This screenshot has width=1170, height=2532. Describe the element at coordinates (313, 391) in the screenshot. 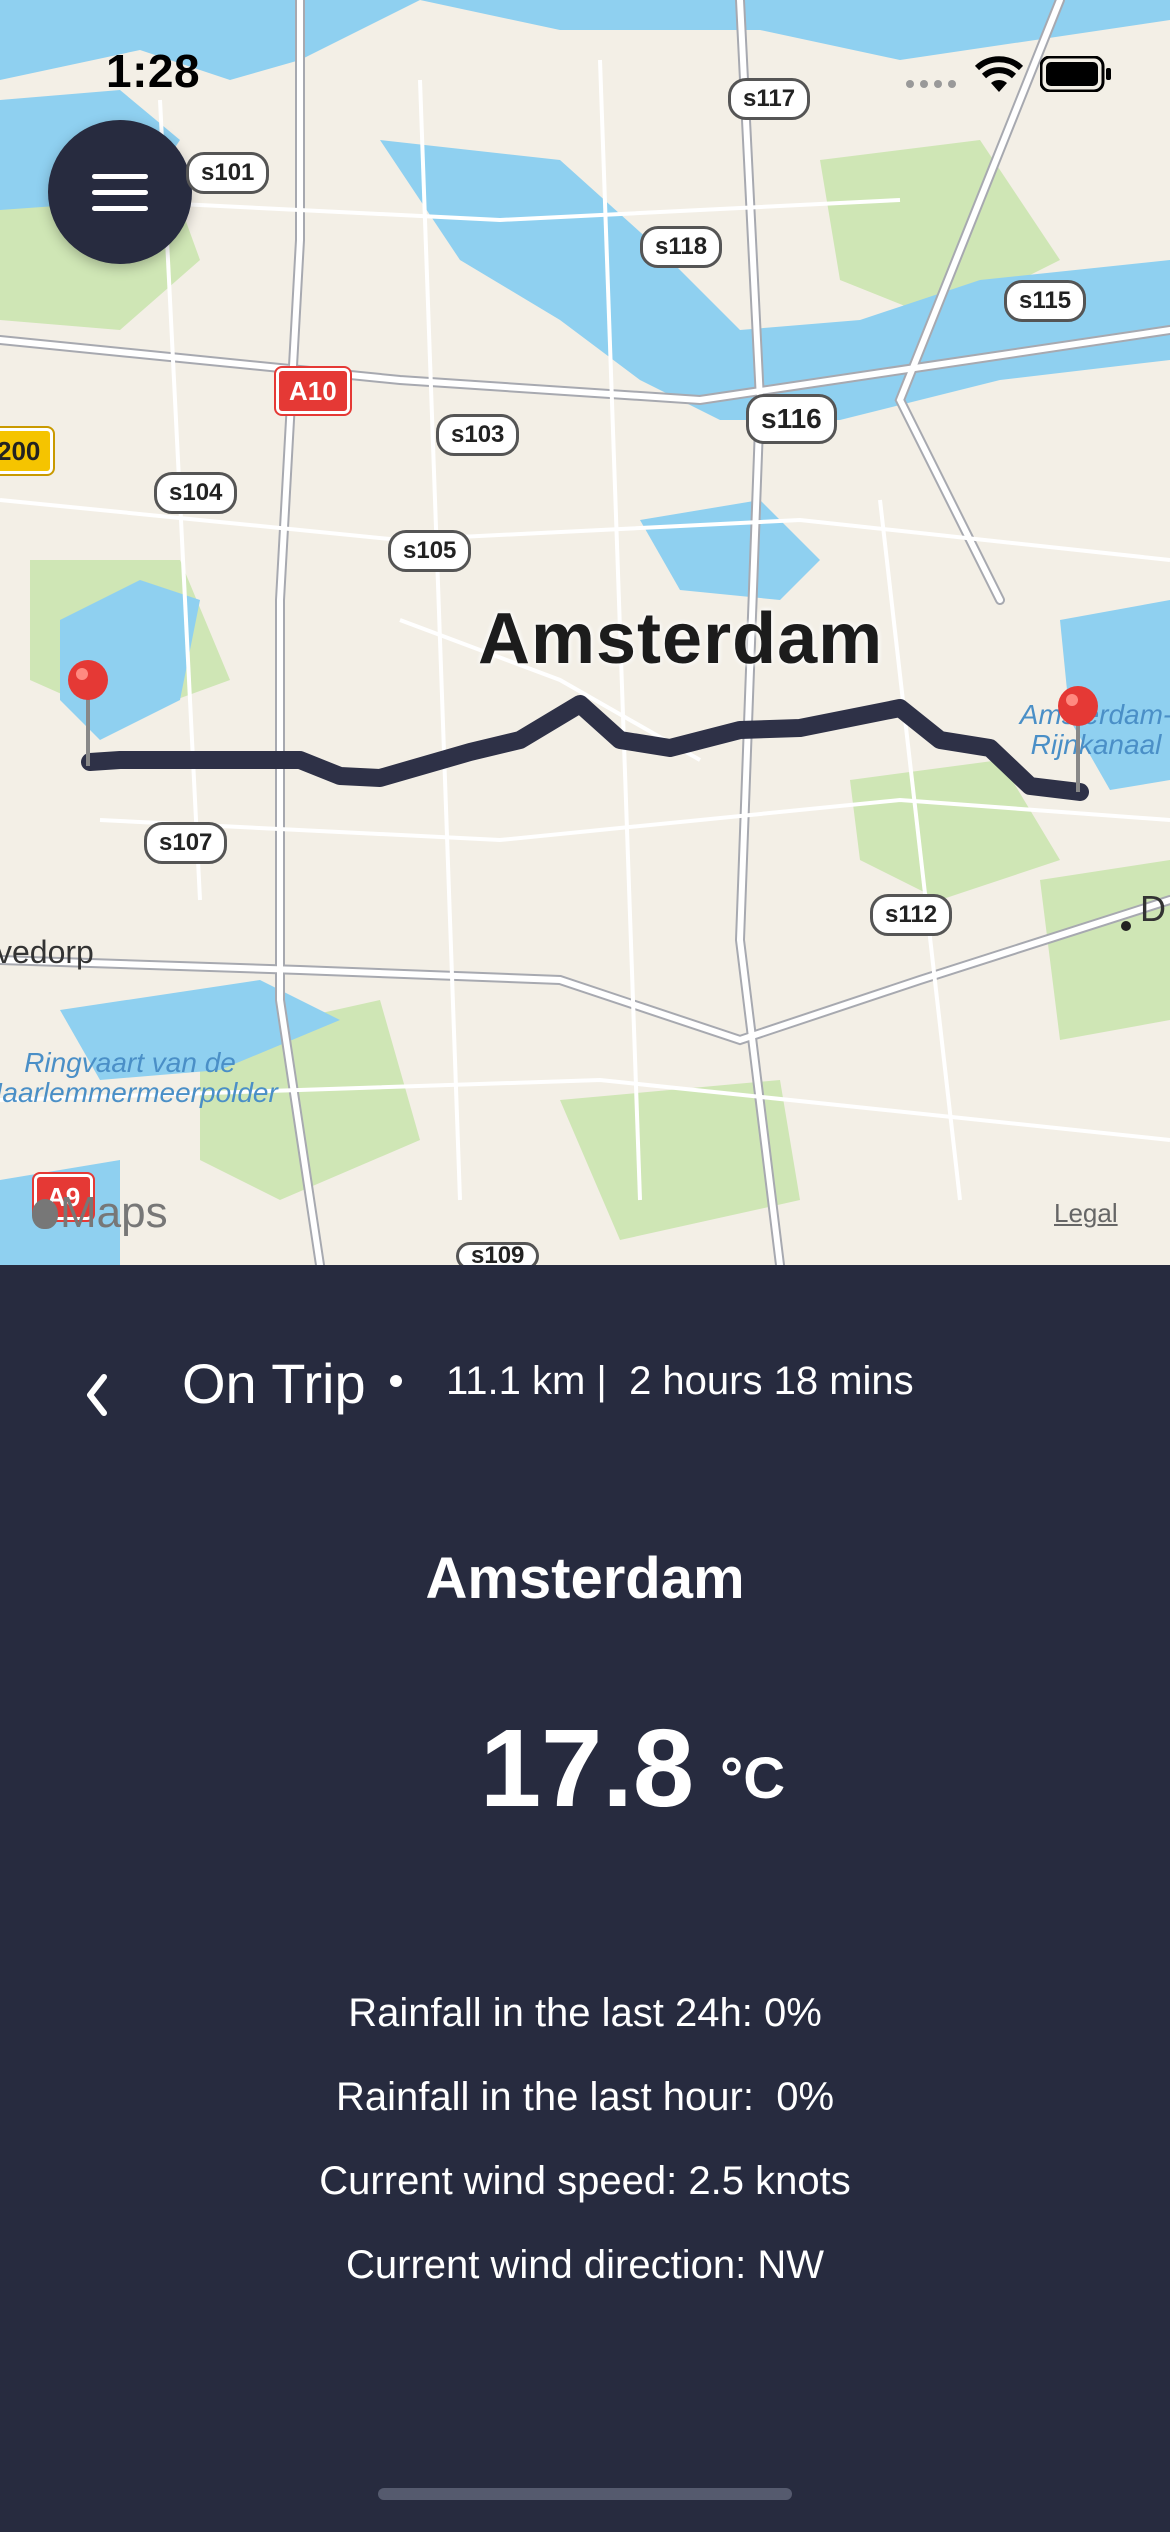

I see `highway-shield: A10` at that location.